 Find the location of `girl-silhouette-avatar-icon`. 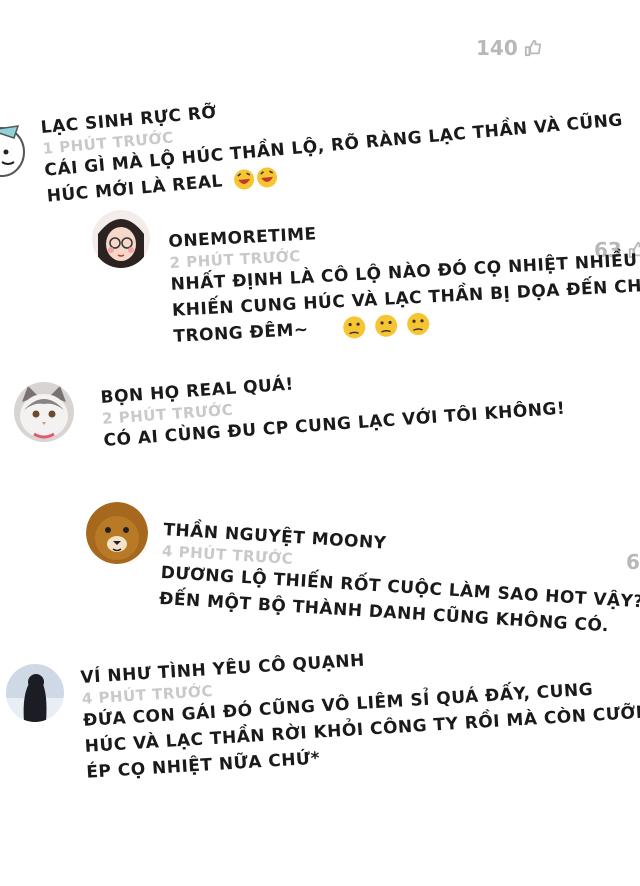

girl-silhouette-avatar-icon is located at coordinates (35, 693).